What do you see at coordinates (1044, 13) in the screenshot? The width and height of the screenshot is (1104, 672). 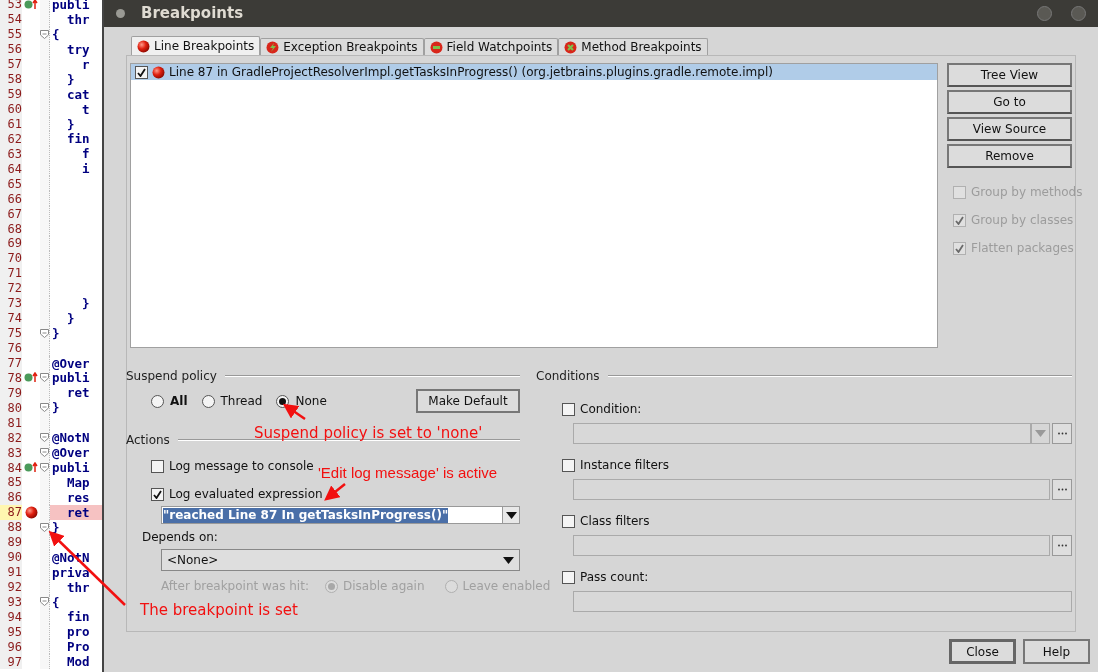 I see `maximize-button` at bounding box center [1044, 13].